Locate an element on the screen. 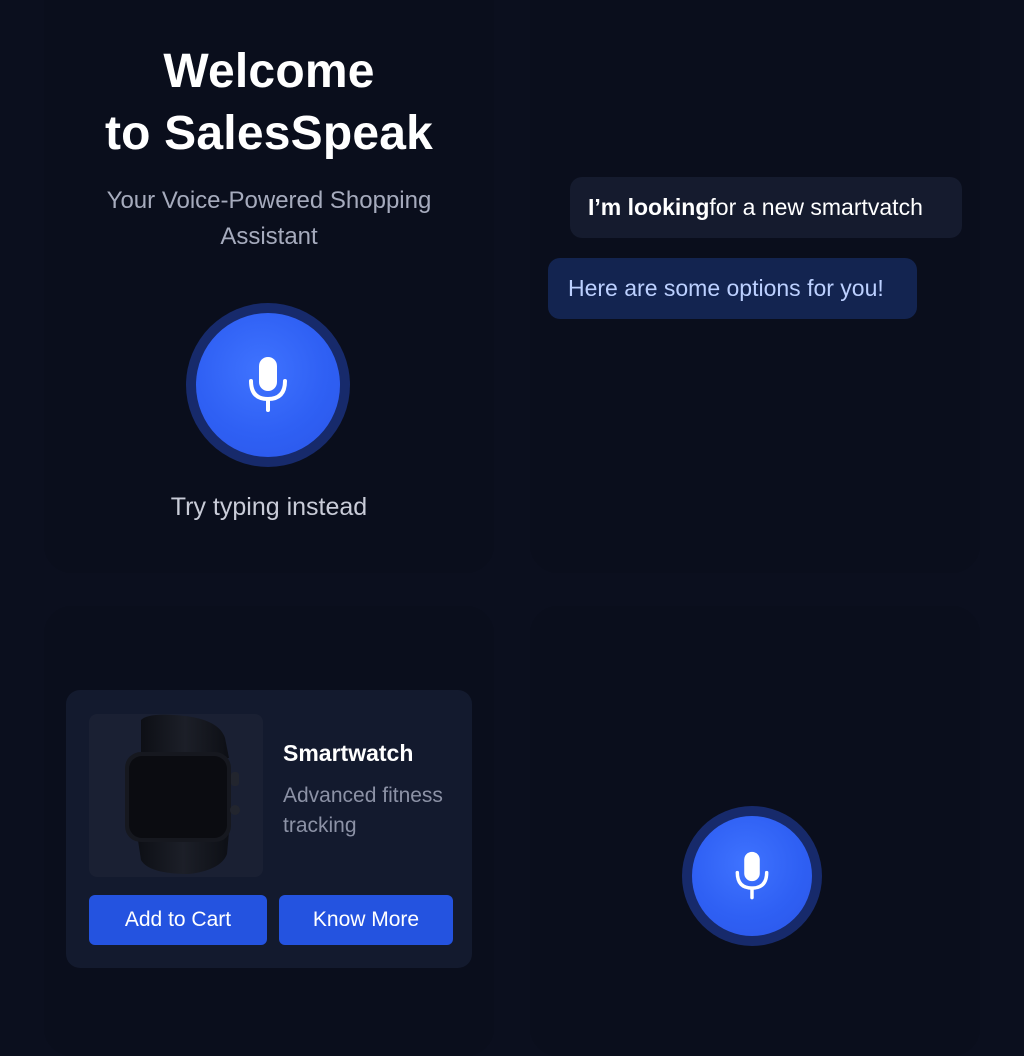  welcome-subtitle: Your Voice-Powered Shopping Assistant is located at coordinates (269, 218).